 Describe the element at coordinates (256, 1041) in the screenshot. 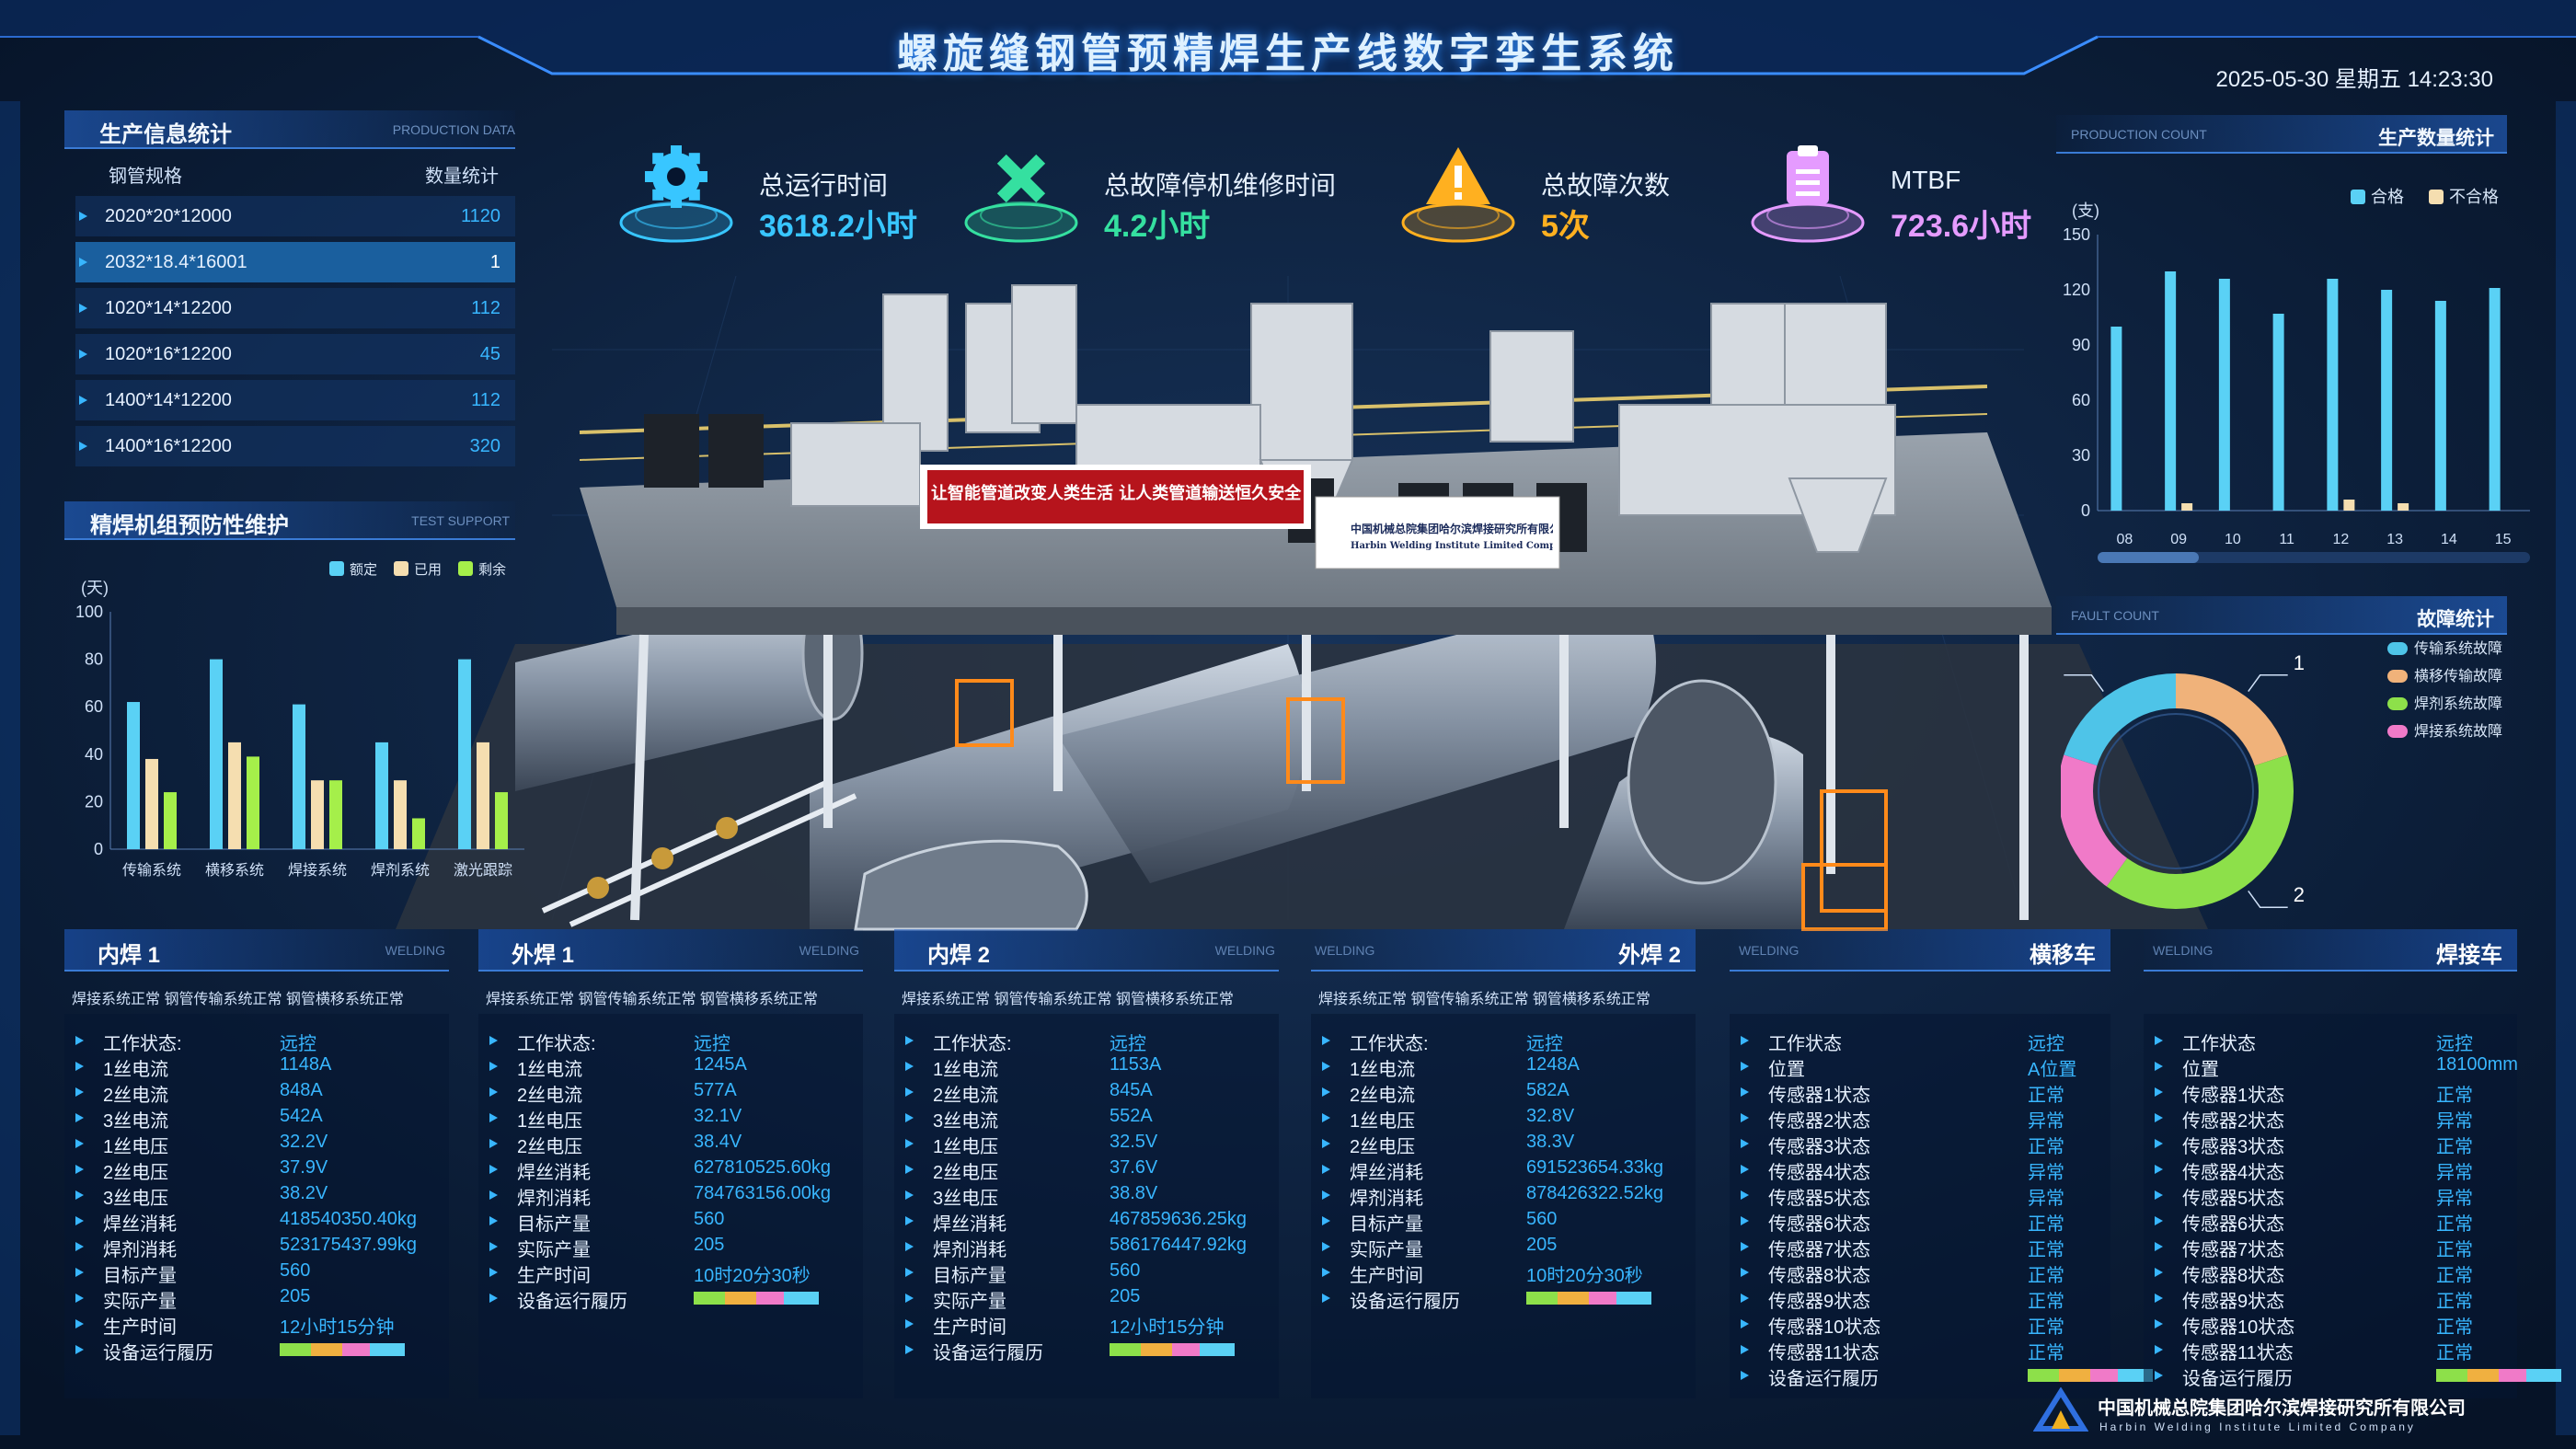

I see `panel-field: 工作状态: 远控` at that location.